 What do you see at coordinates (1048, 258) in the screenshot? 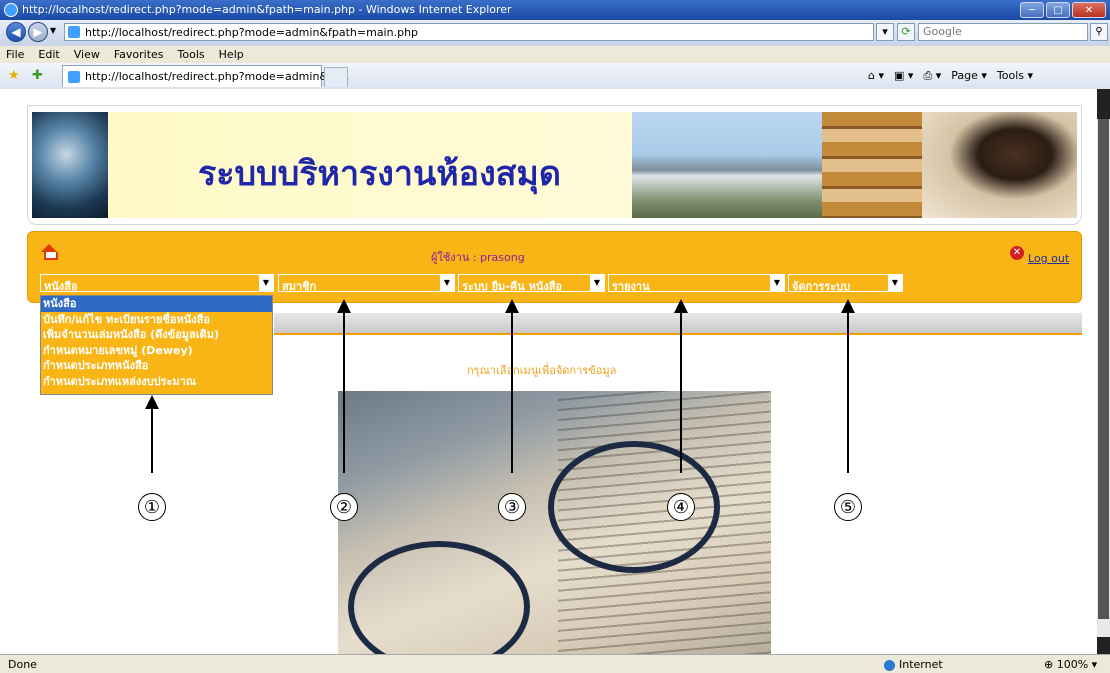
I see `logout-link: Log out` at bounding box center [1048, 258].